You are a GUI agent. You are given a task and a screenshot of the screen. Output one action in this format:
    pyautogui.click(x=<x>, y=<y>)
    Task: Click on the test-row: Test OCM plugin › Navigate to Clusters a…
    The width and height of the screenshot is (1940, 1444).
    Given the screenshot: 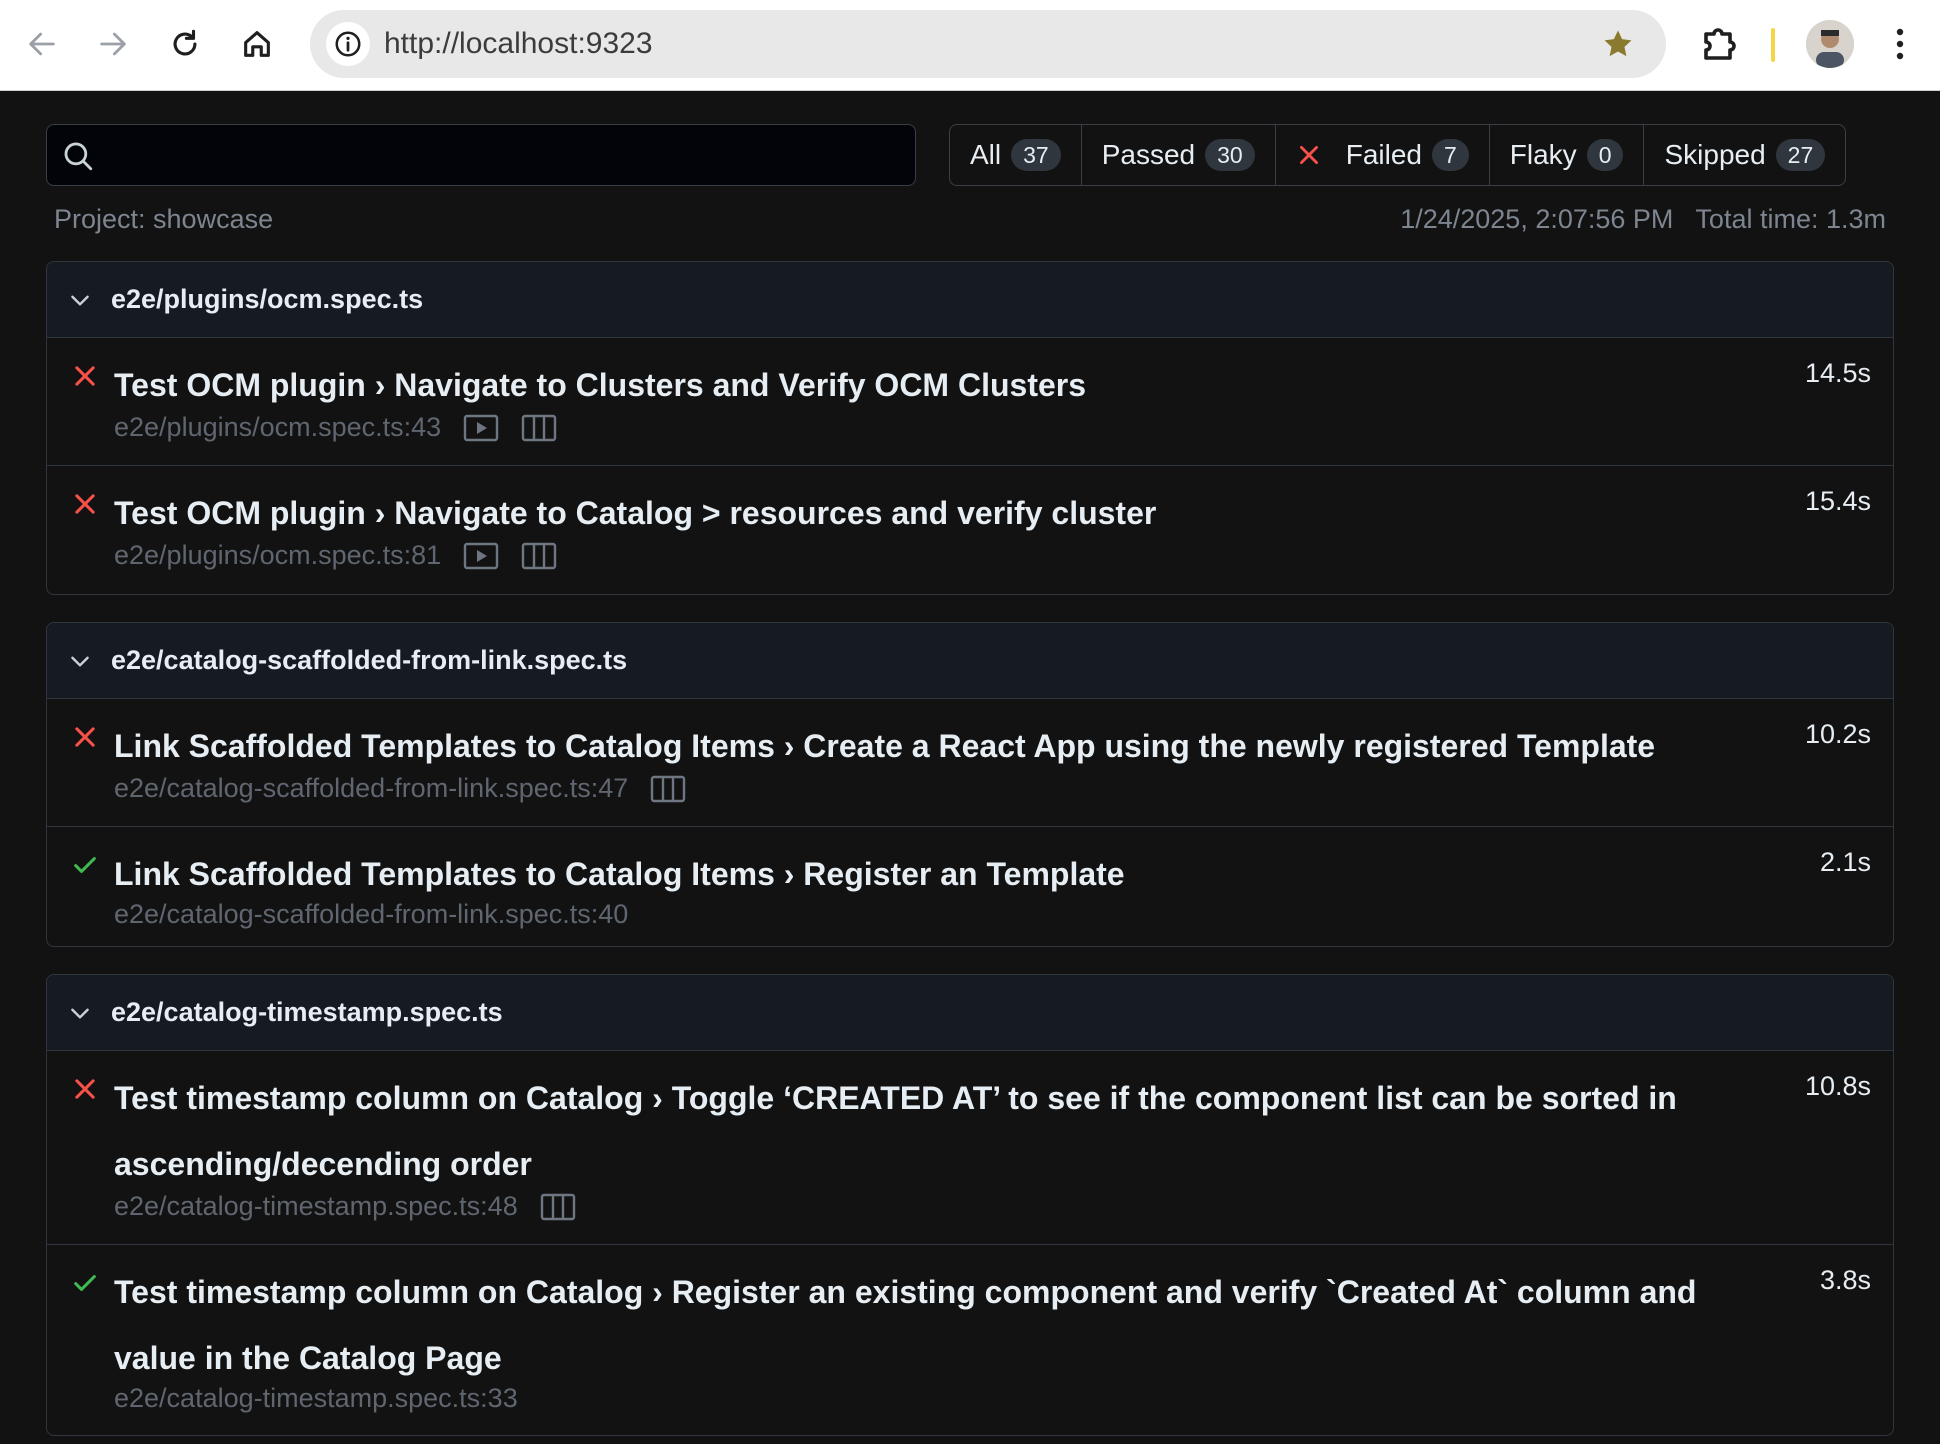 What is the action you would take?
    pyautogui.click(x=970, y=402)
    